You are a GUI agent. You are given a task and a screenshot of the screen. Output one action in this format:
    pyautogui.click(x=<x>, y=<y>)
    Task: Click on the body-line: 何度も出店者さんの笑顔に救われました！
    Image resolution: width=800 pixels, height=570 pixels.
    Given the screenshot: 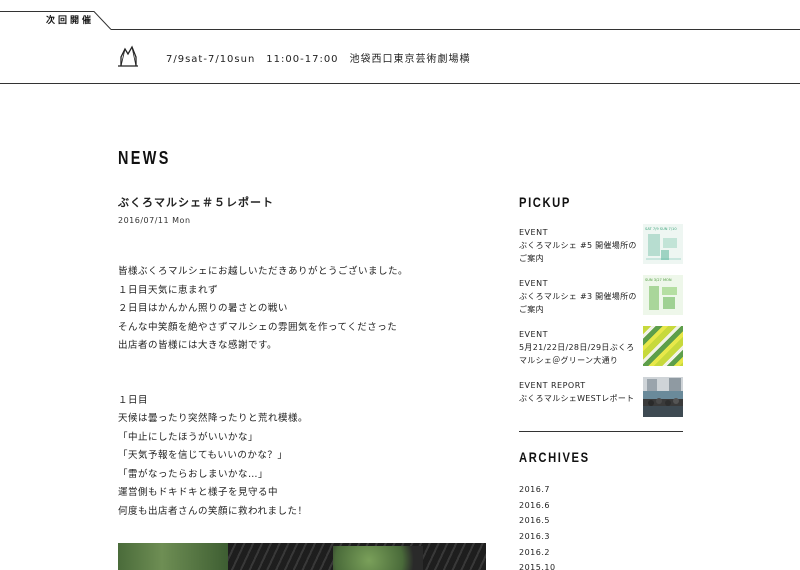 What is the action you would take?
    pyautogui.click(x=213, y=511)
    